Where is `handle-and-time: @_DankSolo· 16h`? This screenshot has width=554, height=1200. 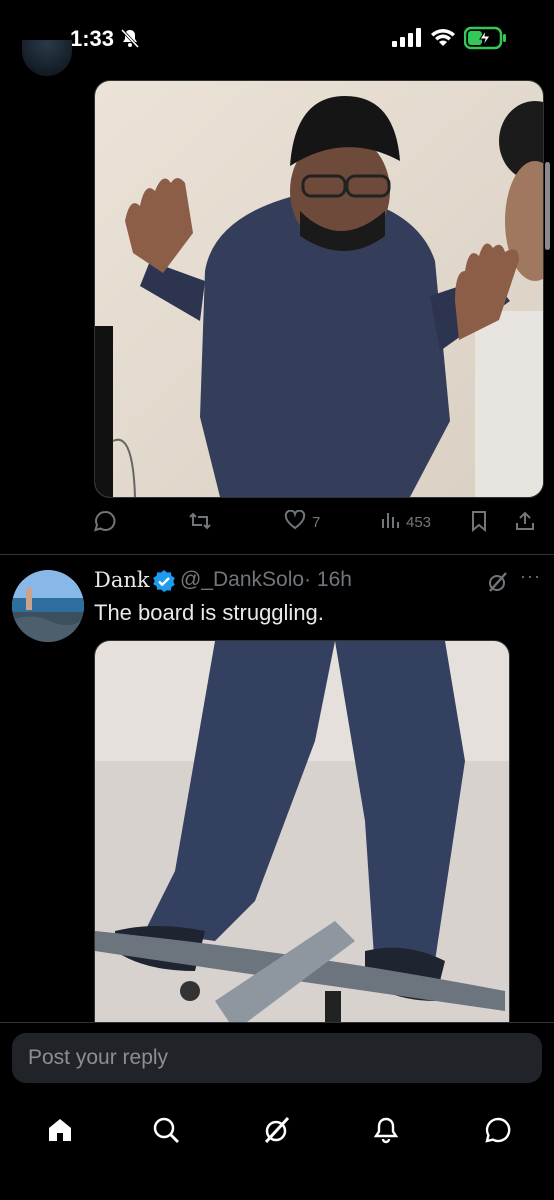
handle-and-time: @_DankSolo· 16h is located at coordinates (266, 580).